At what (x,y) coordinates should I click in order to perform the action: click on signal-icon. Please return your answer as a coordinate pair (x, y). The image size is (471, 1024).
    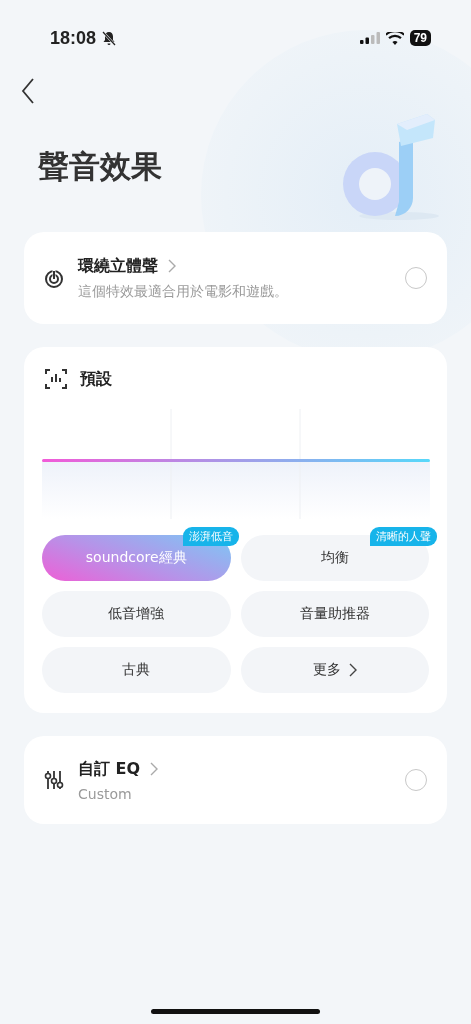
    Looking at the image, I should click on (369, 38).